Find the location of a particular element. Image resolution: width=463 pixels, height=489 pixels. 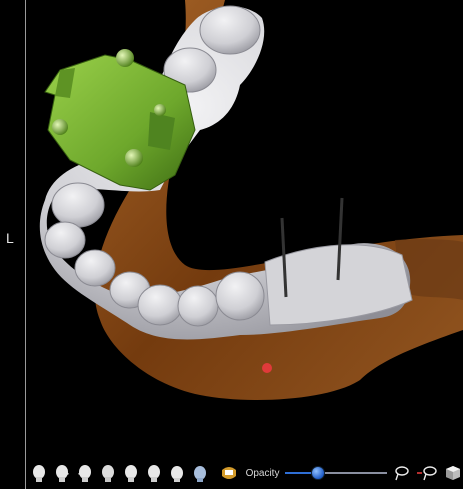

canine is located at coordinates (65, 240).